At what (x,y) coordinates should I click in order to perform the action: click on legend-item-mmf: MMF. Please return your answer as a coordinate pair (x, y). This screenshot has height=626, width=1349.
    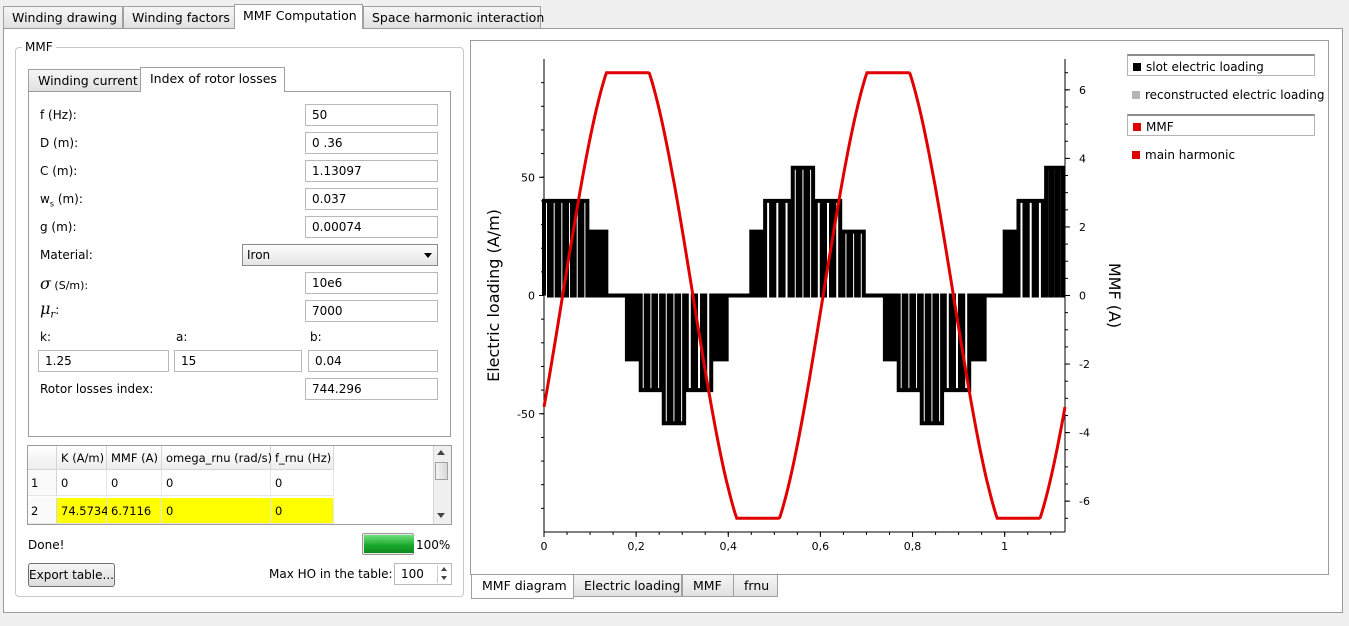
    Looking at the image, I should click on (1221, 125).